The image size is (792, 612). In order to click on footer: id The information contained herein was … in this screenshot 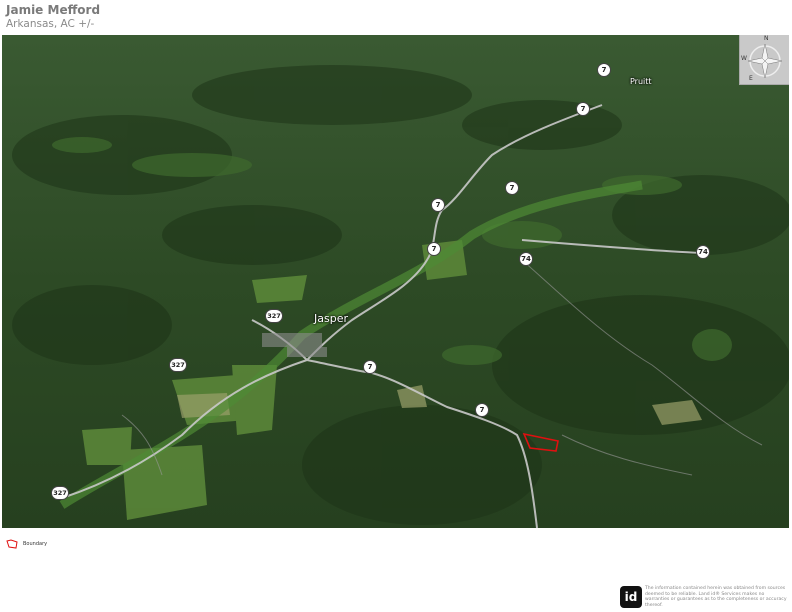, I will do `click(704, 598)`.